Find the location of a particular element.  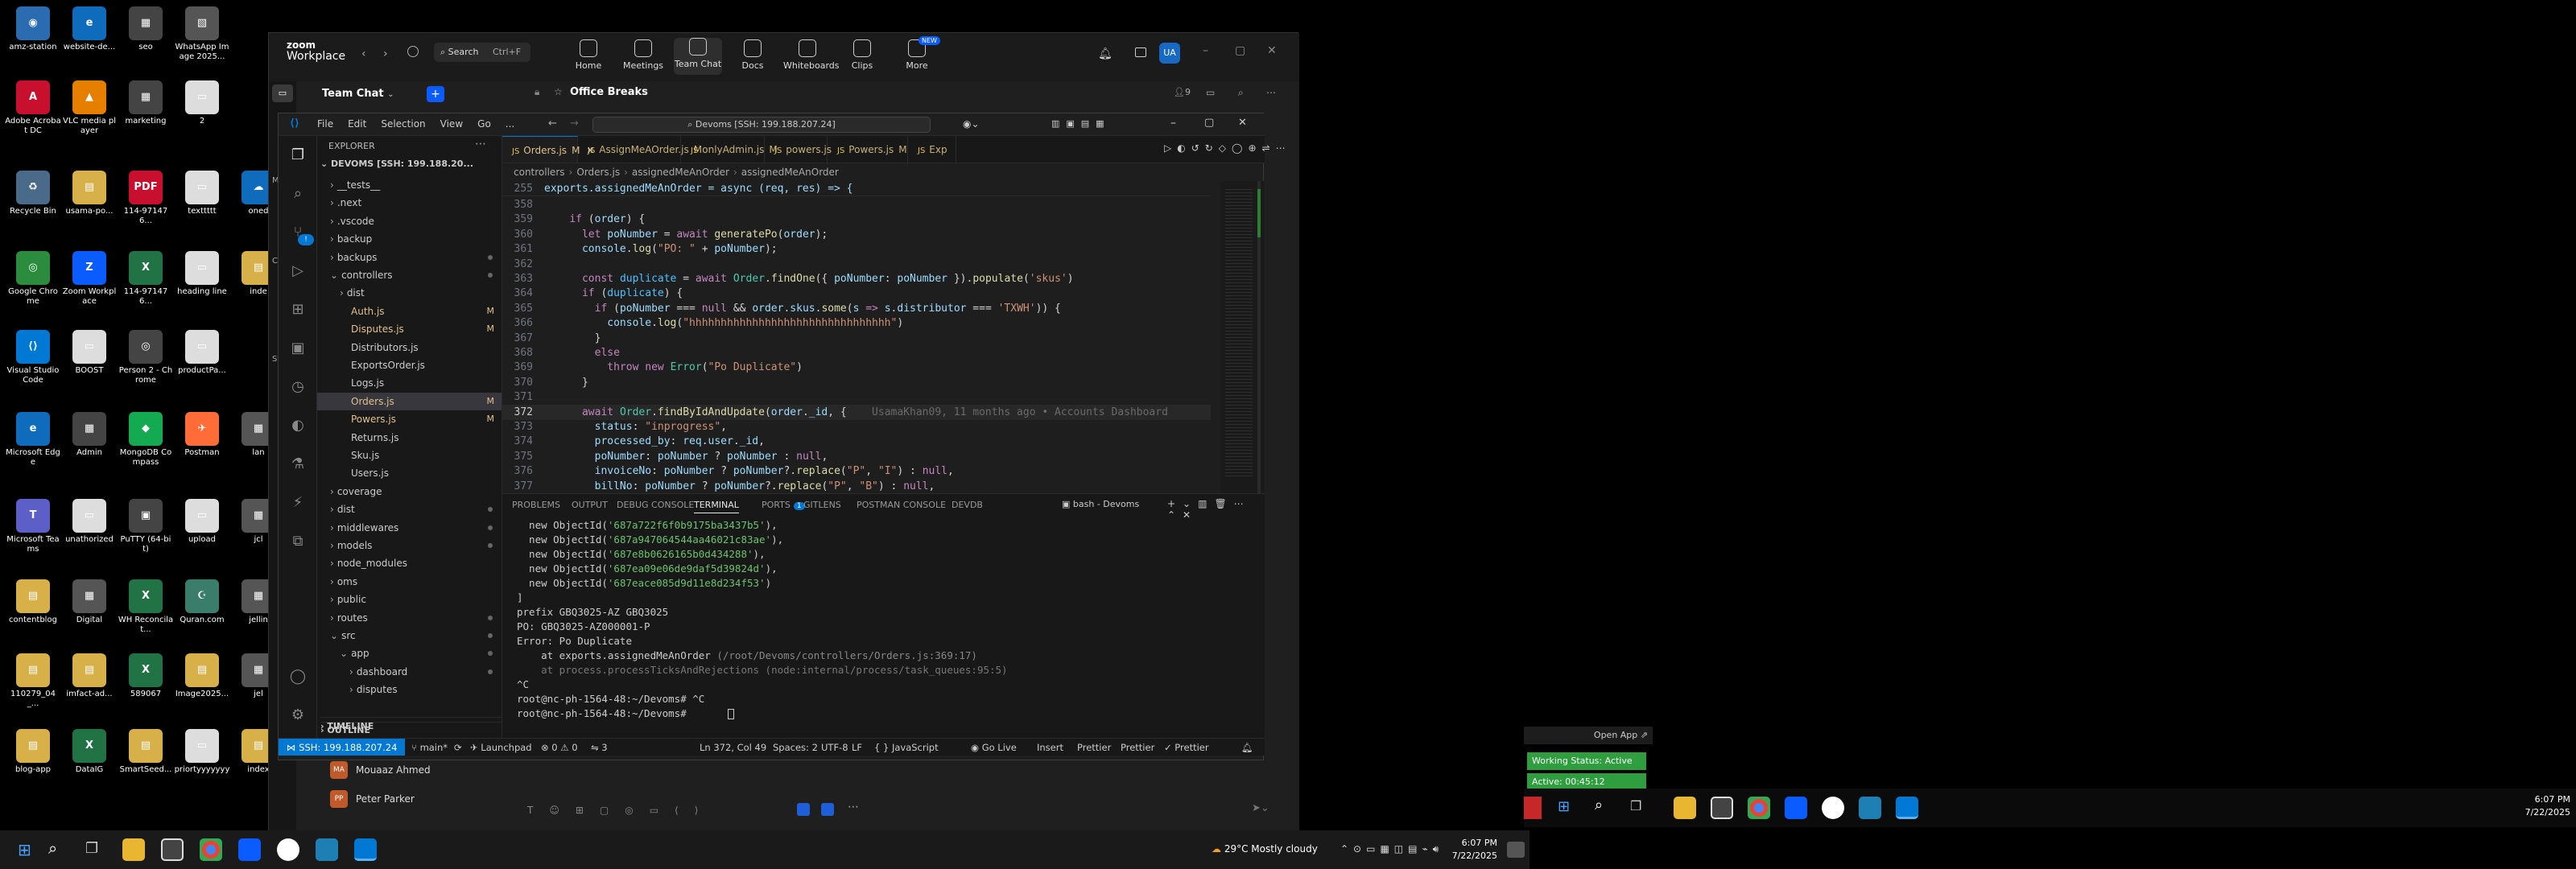

file-item: Auth.js M is located at coordinates (409, 311).